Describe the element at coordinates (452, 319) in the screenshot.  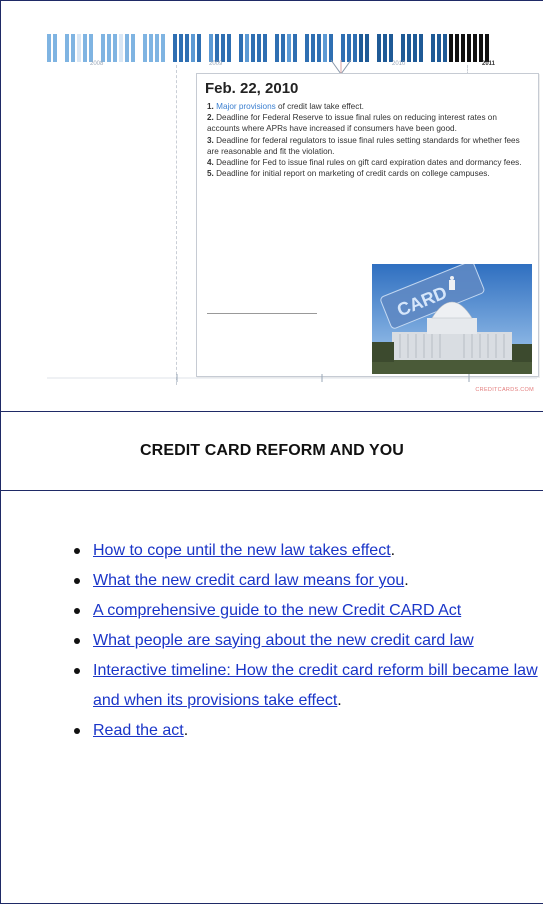
I see `capitol-building-photo: CARD` at that location.